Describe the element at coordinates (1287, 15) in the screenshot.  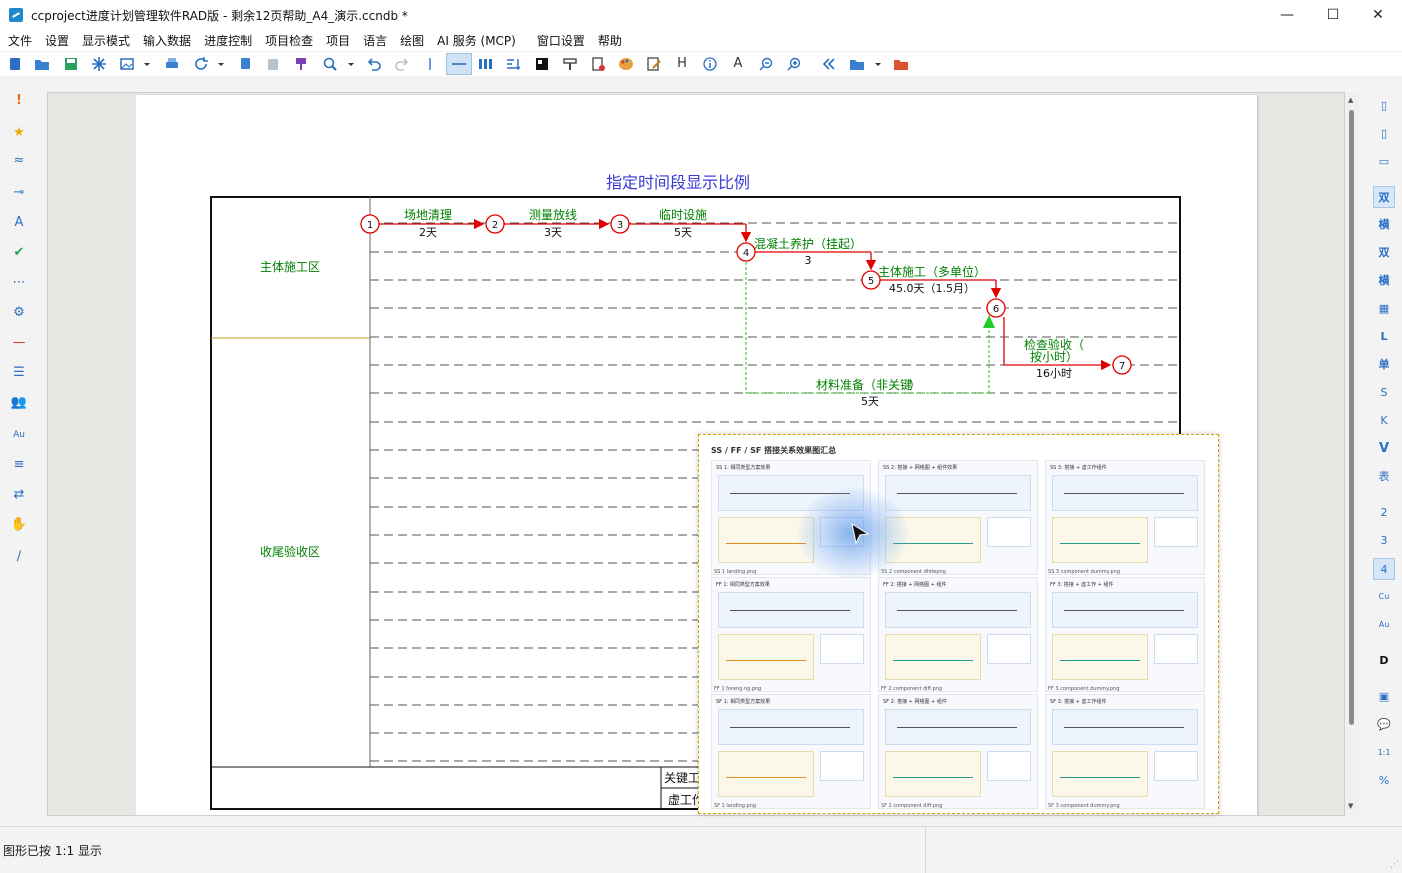
I see `minimize-button: —` at that location.